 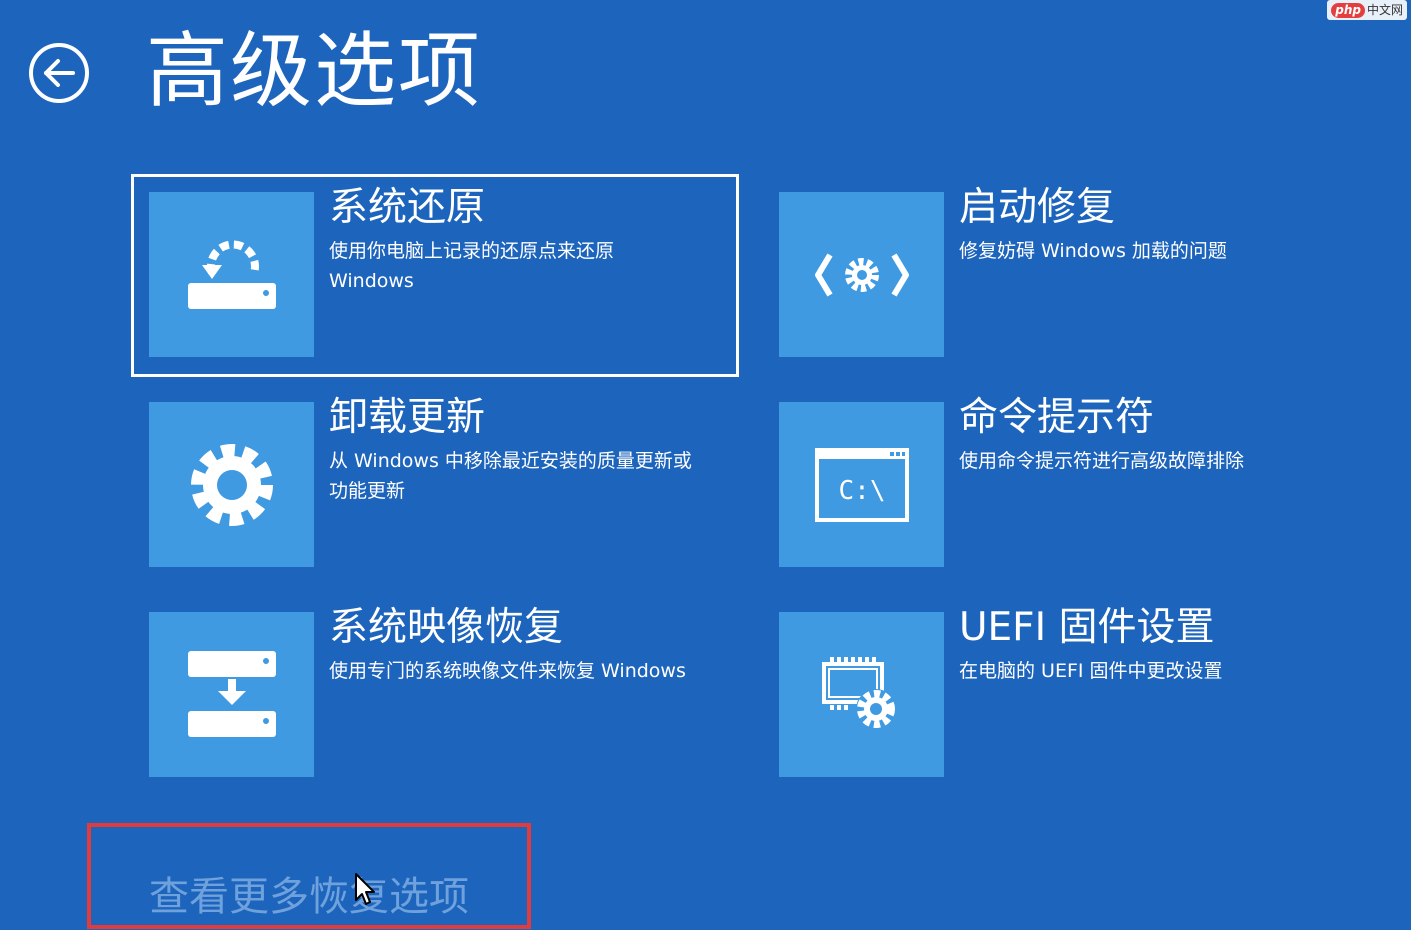 I want to click on option-description: 修复妨碍 Windows 加载的问题, so click(x=1093, y=251).